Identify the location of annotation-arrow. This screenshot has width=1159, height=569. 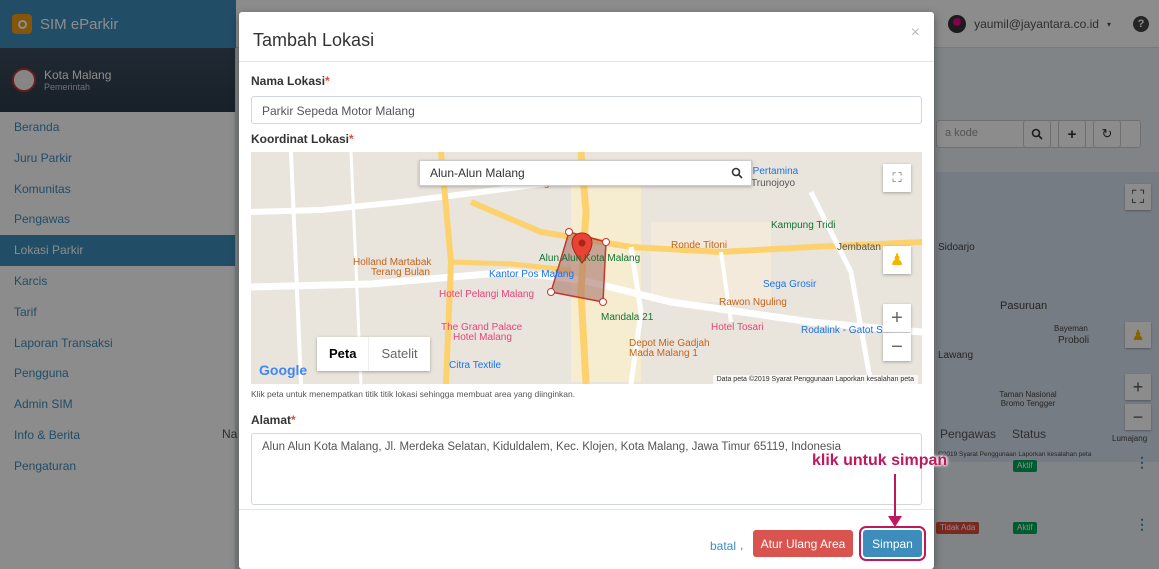
(895, 496).